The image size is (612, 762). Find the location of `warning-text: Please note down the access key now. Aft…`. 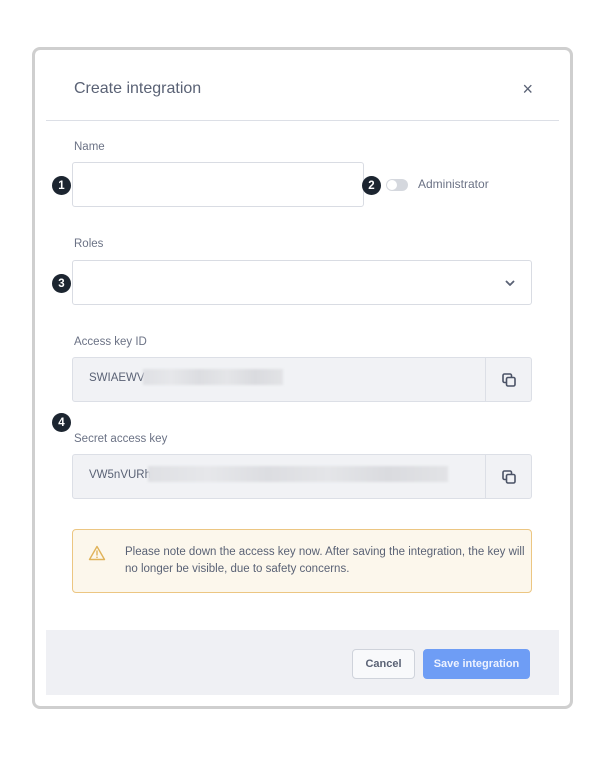

warning-text: Please note down the access key now. Aft… is located at coordinates (325, 560).